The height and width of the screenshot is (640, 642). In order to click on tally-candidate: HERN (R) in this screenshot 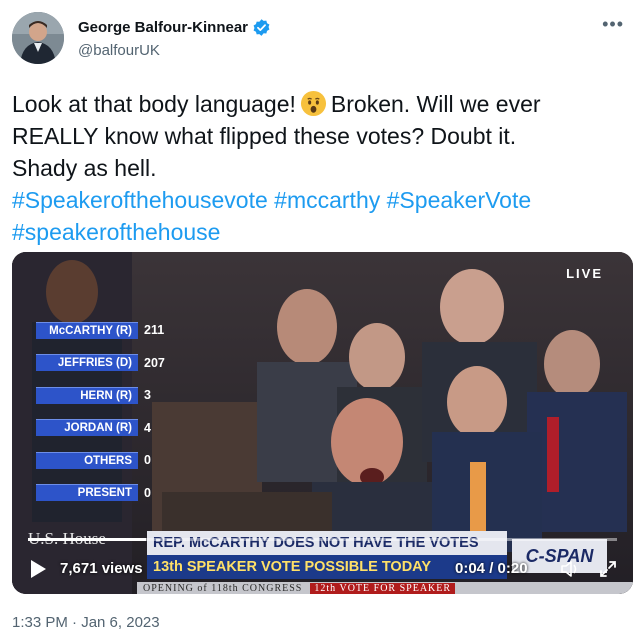, I will do `click(87, 395)`.